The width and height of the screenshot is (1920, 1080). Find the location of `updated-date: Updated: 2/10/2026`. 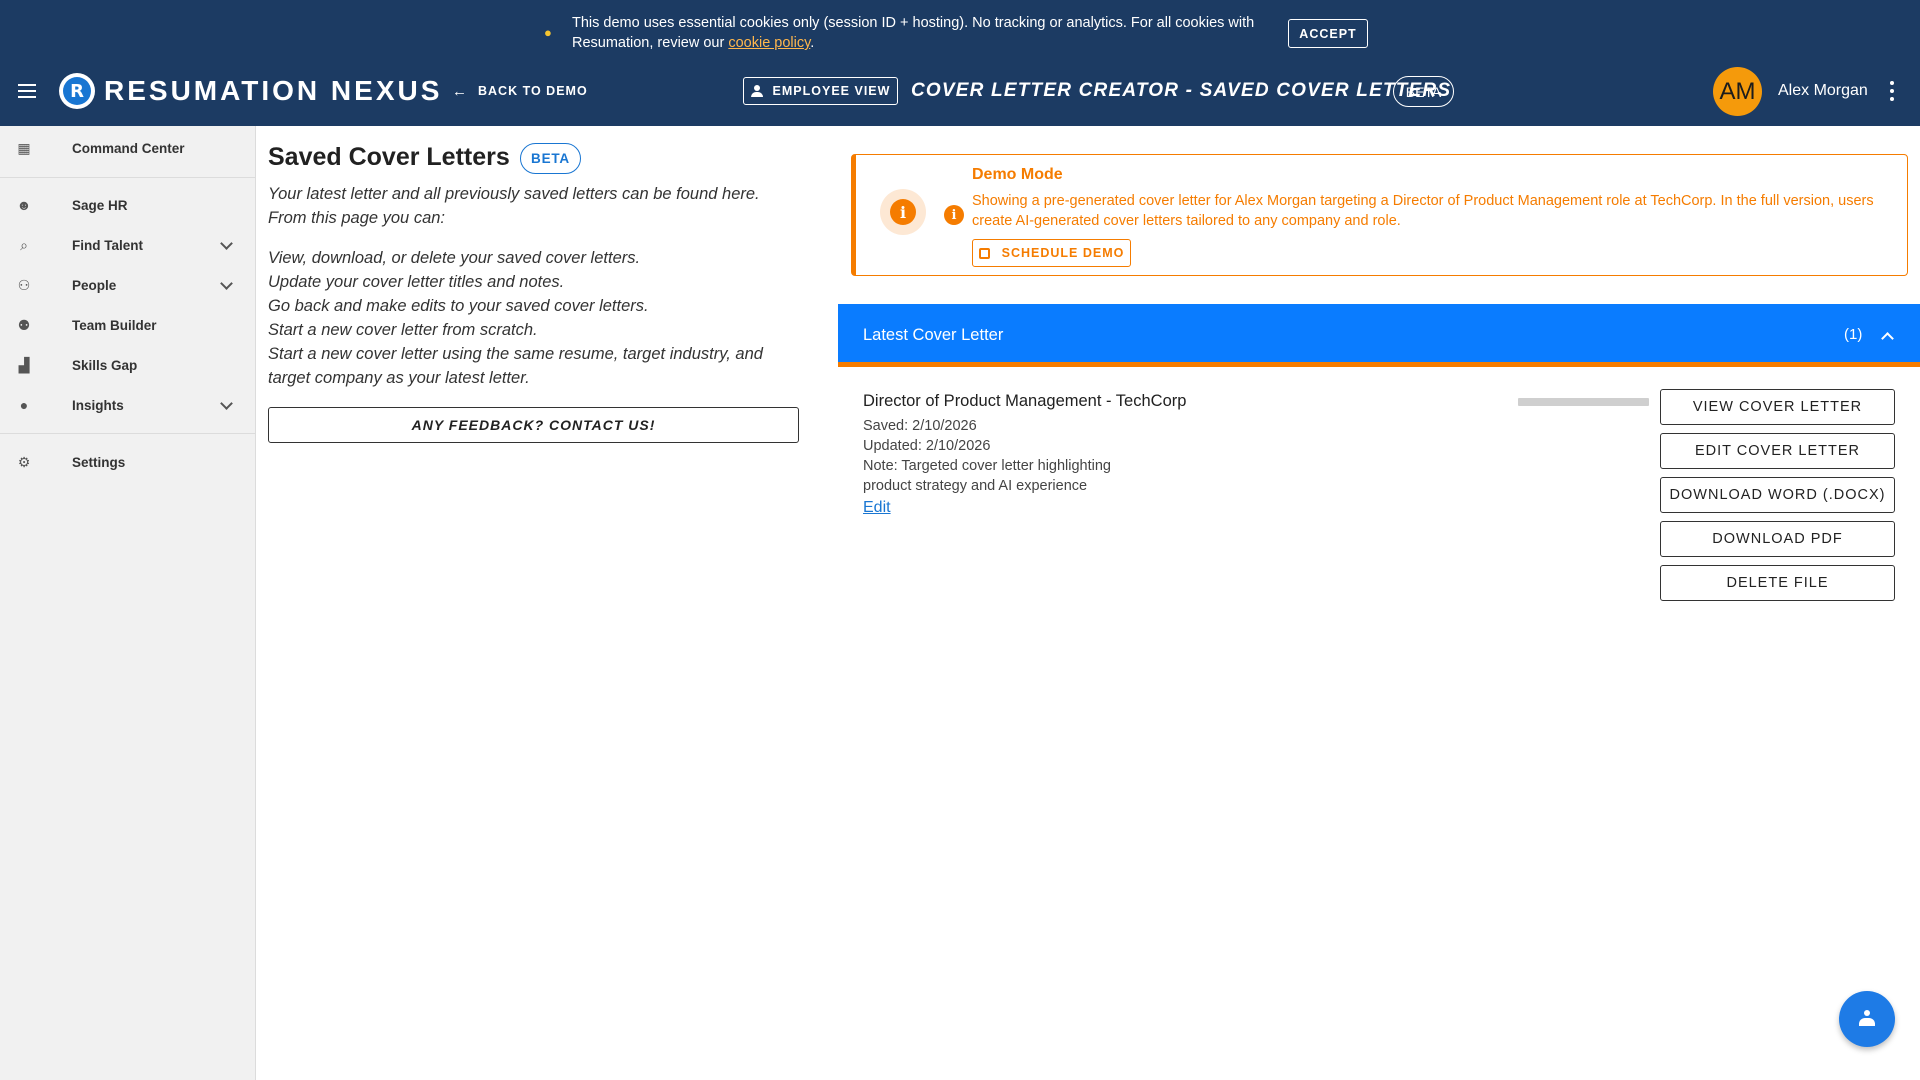

updated-date: Updated: 2/10/2026 is located at coordinates (927, 446).